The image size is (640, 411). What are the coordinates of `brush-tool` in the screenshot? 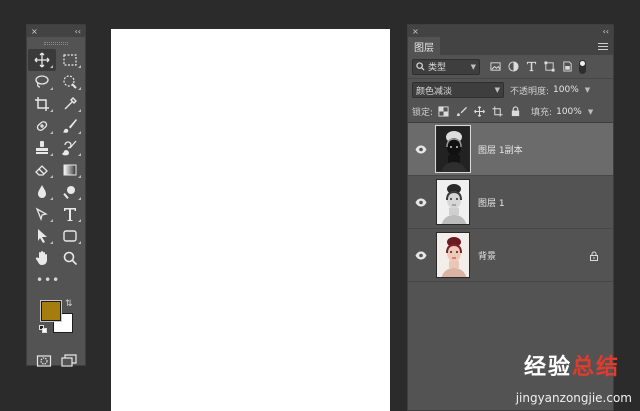 It's located at (70, 126).